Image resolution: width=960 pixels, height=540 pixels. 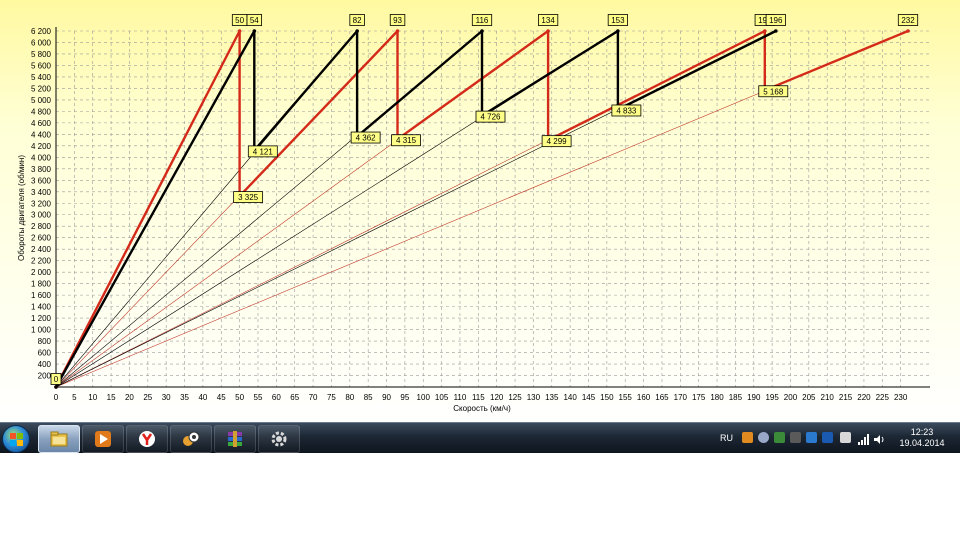 What do you see at coordinates (846, 397) in the screenshot?
I see `x-tick-label: 215` at bounding box center [846, 397].